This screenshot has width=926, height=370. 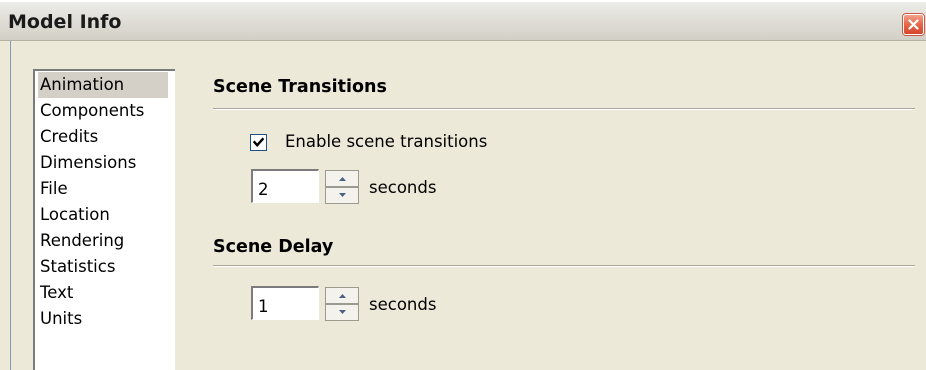 I want to click on title-bar-highlight, so click(x=463, y=1).